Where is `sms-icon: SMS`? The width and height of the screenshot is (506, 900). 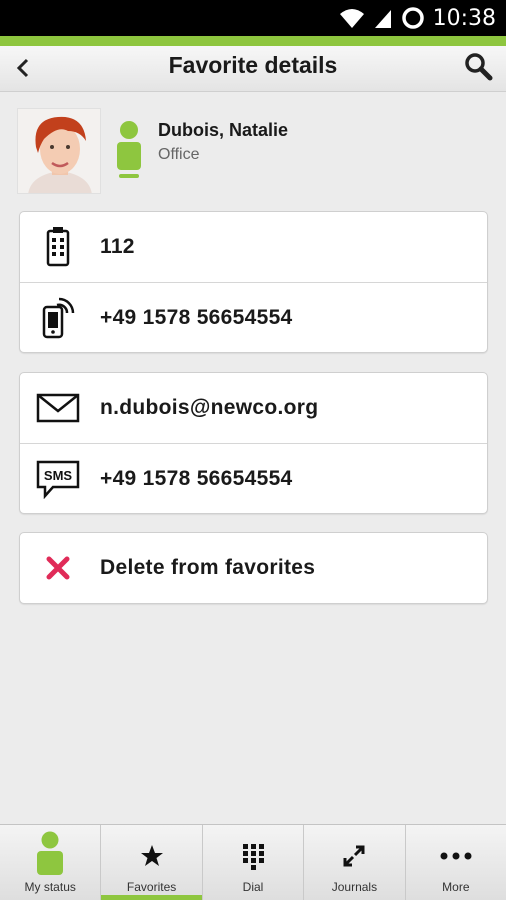
sms-icon: SMS is located at coordinates (58, 479).